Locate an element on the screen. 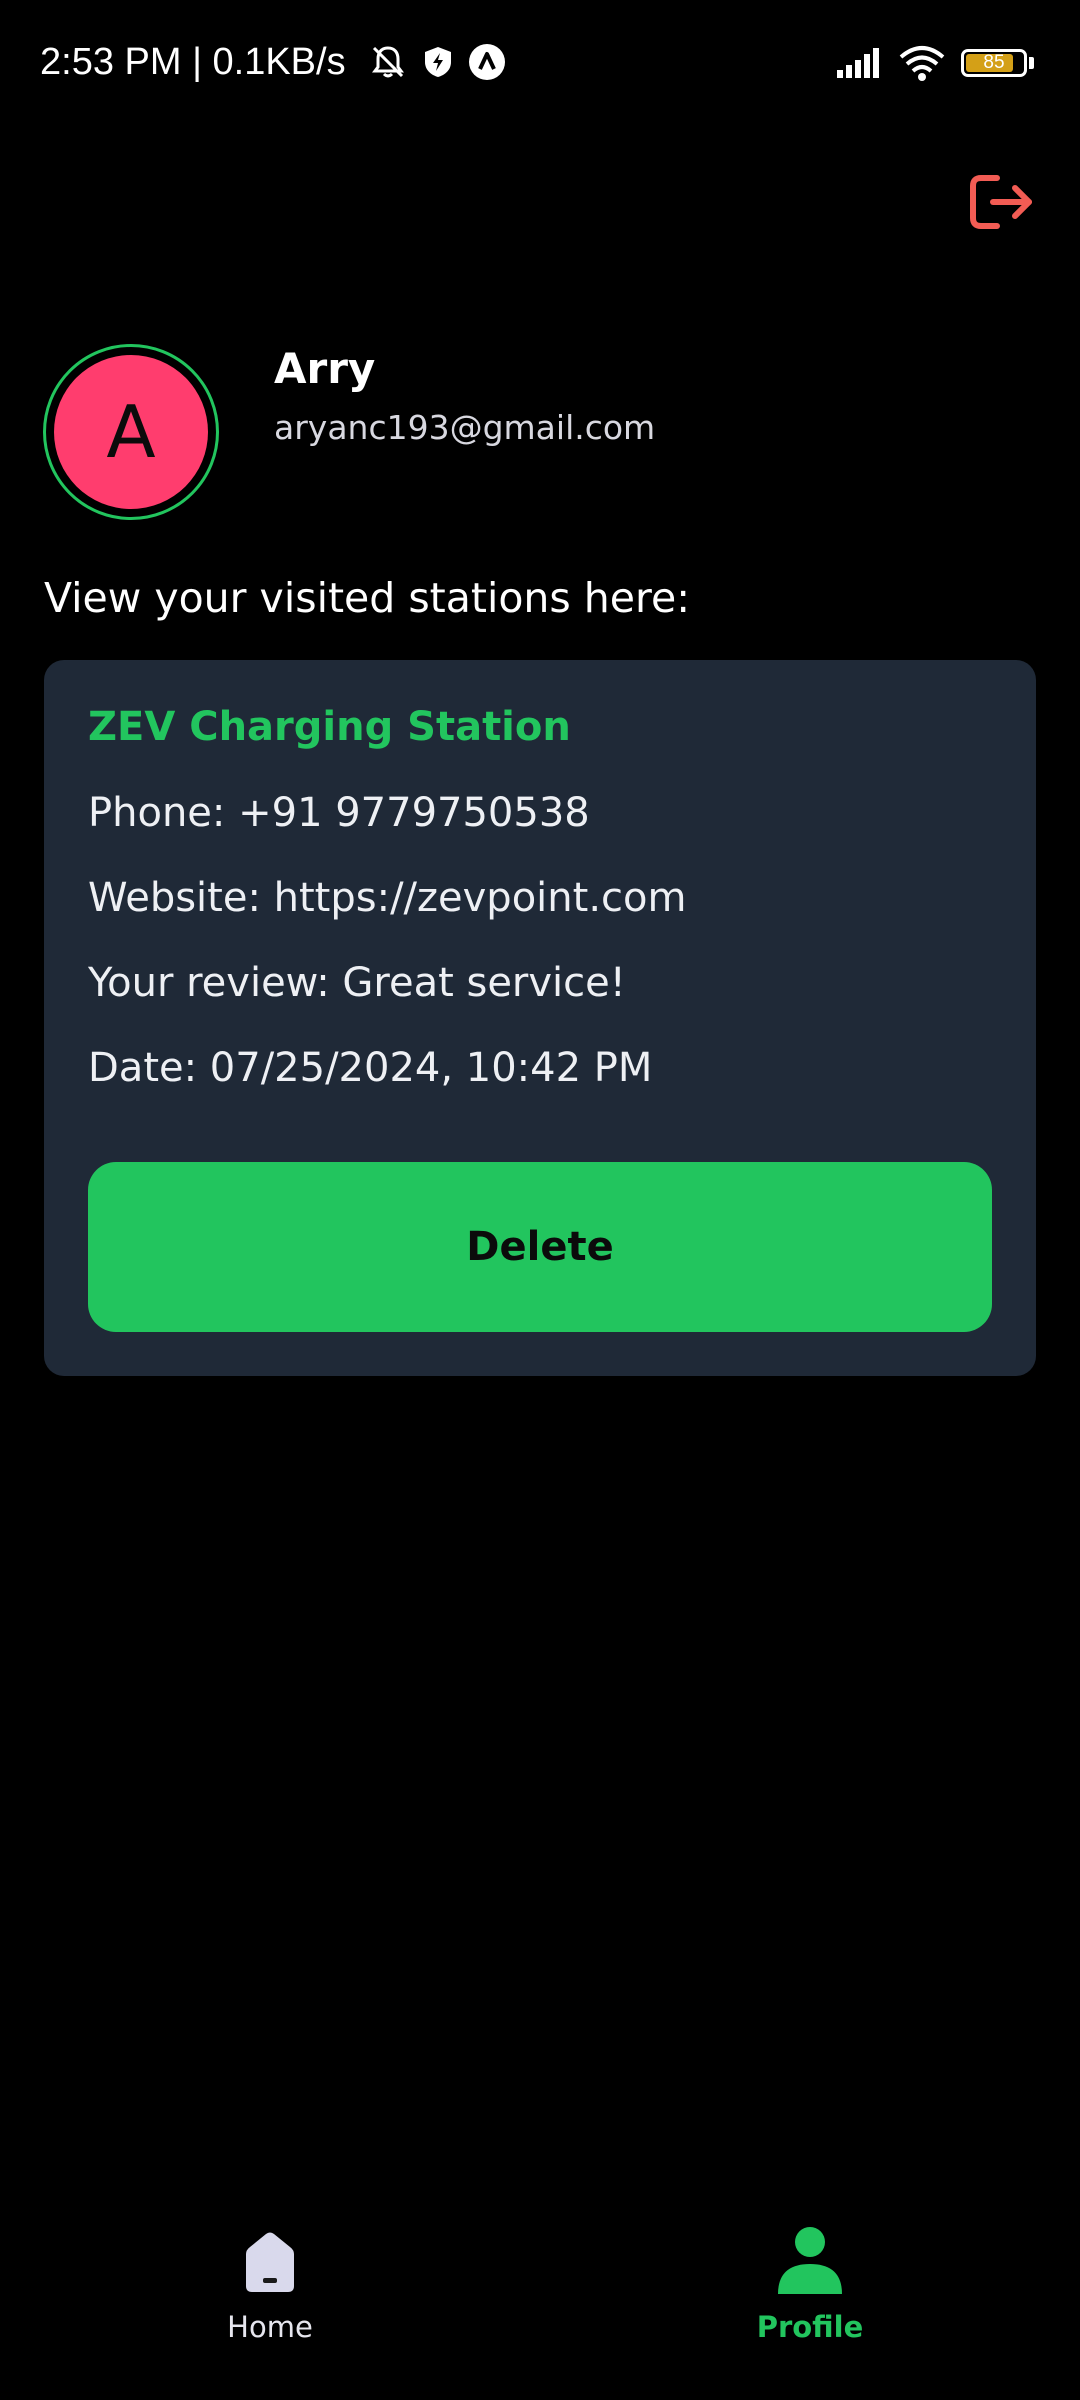 The width and height of the screenshot is (1080, 2400). avatar-letter: A is located at coordinates (131, 432).